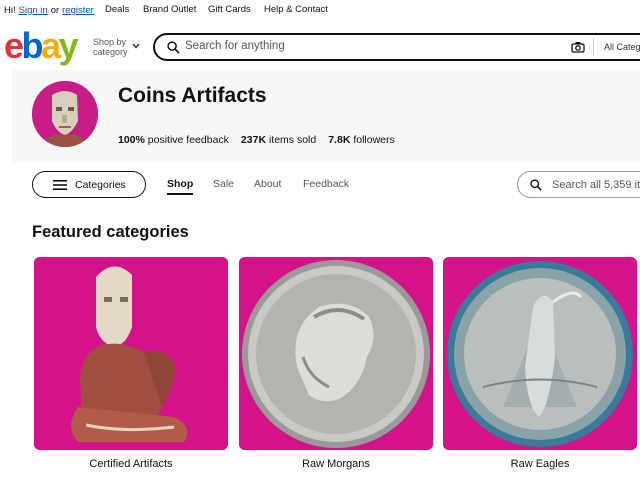  I want to click on followers-stat: 7.8K followers, so click(361, 140).